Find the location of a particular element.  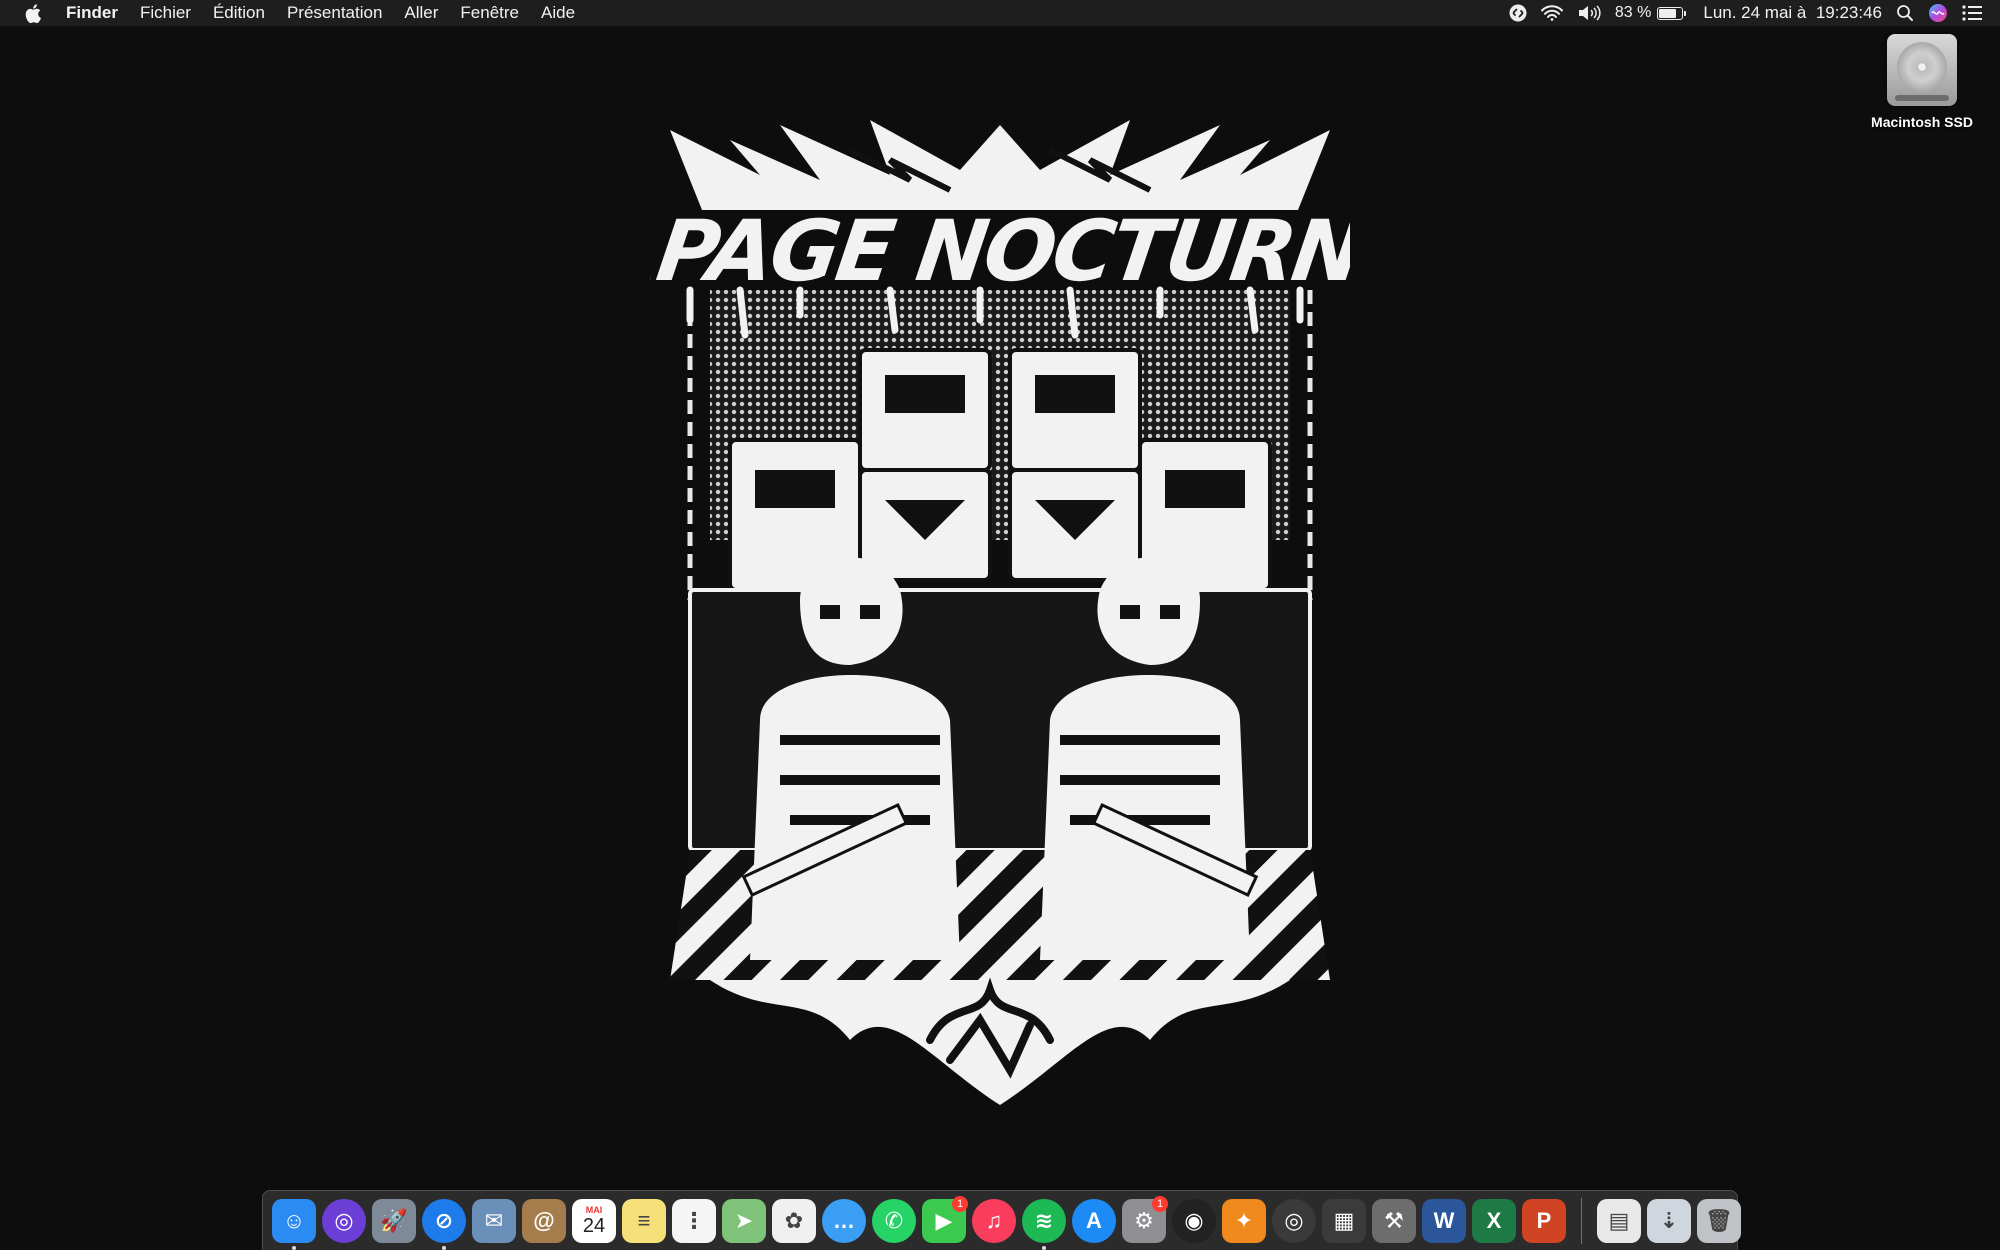

dock-glyph: ✿ is located at coordinates (794, 1220).